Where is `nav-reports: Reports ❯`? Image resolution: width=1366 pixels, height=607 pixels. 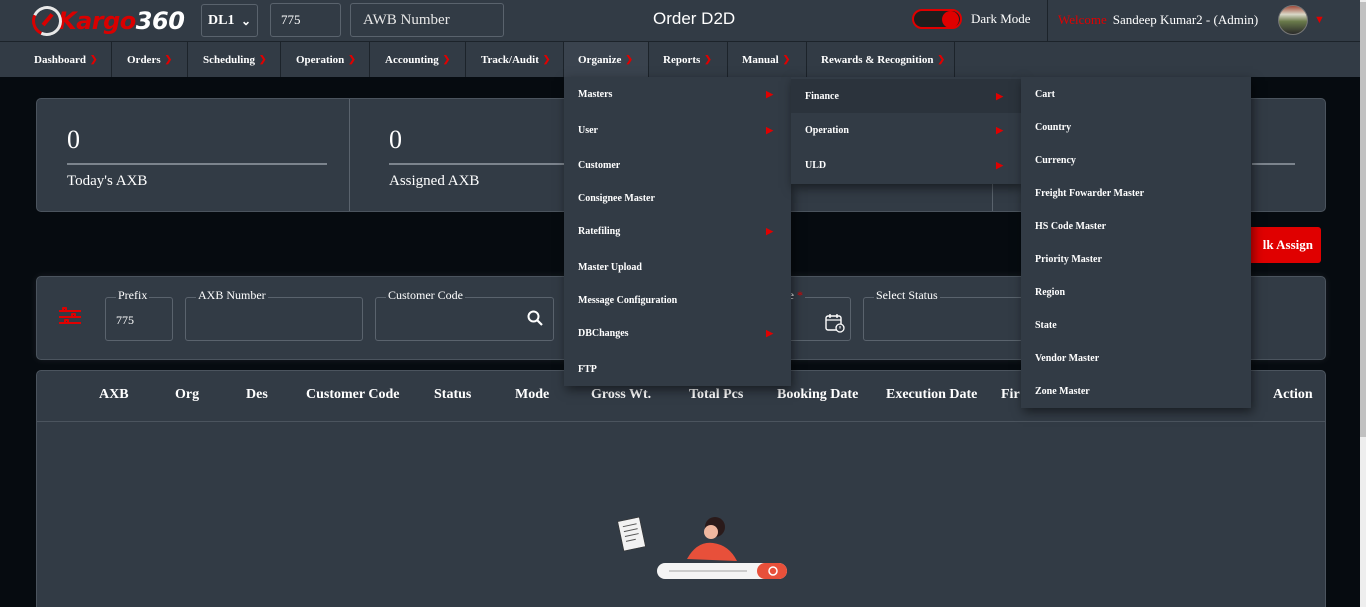 nav-reports: Reports ❯ is located at coordinates (688, 59).